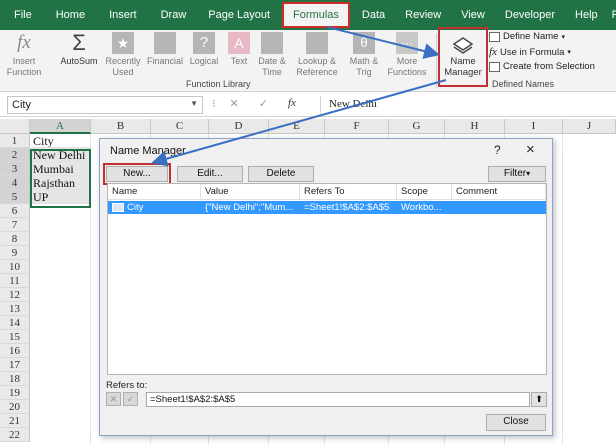 This screenshot has height=444, width=616. What do you see at coordinates (239, 48) in the screenshot?
I see `text-button: A Text` at bounding box center [239, 48].